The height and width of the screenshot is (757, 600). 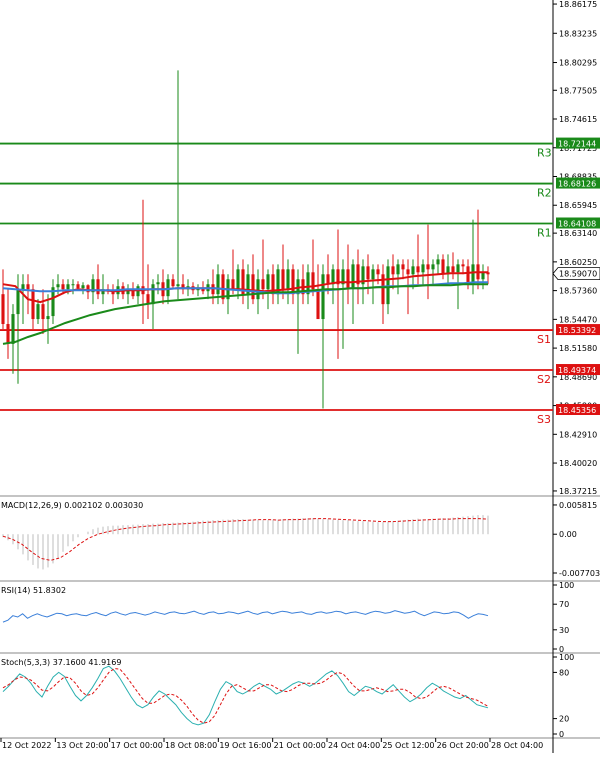 I want to click on price-tick-label: 18.74615, so click(x=578, y=119).